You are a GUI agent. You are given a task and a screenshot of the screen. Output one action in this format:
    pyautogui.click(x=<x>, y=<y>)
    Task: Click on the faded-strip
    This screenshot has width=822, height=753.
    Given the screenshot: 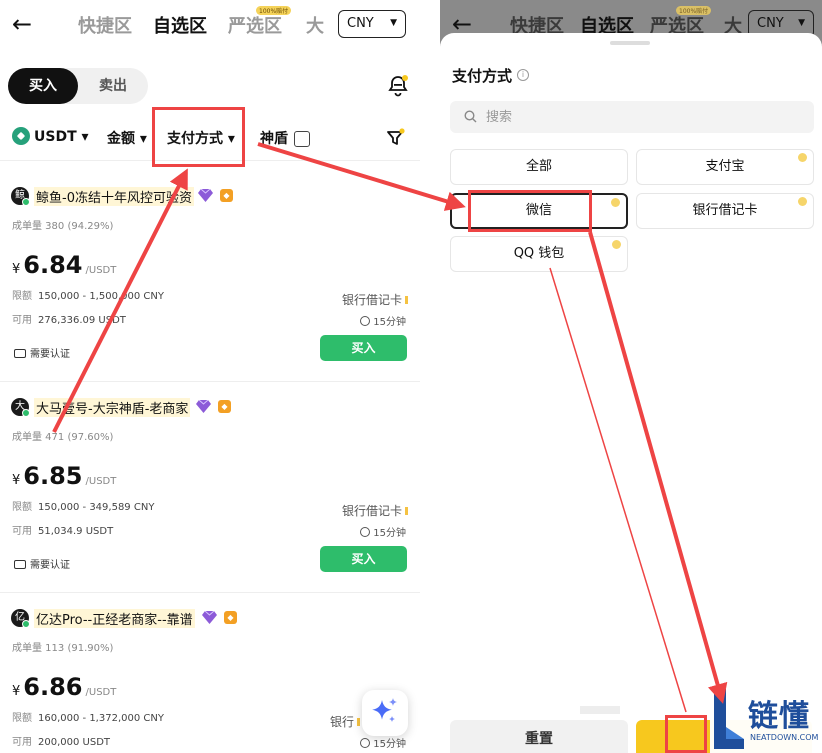 What is the action you would take?
    pyautogui.click(x=600, y=710)
    